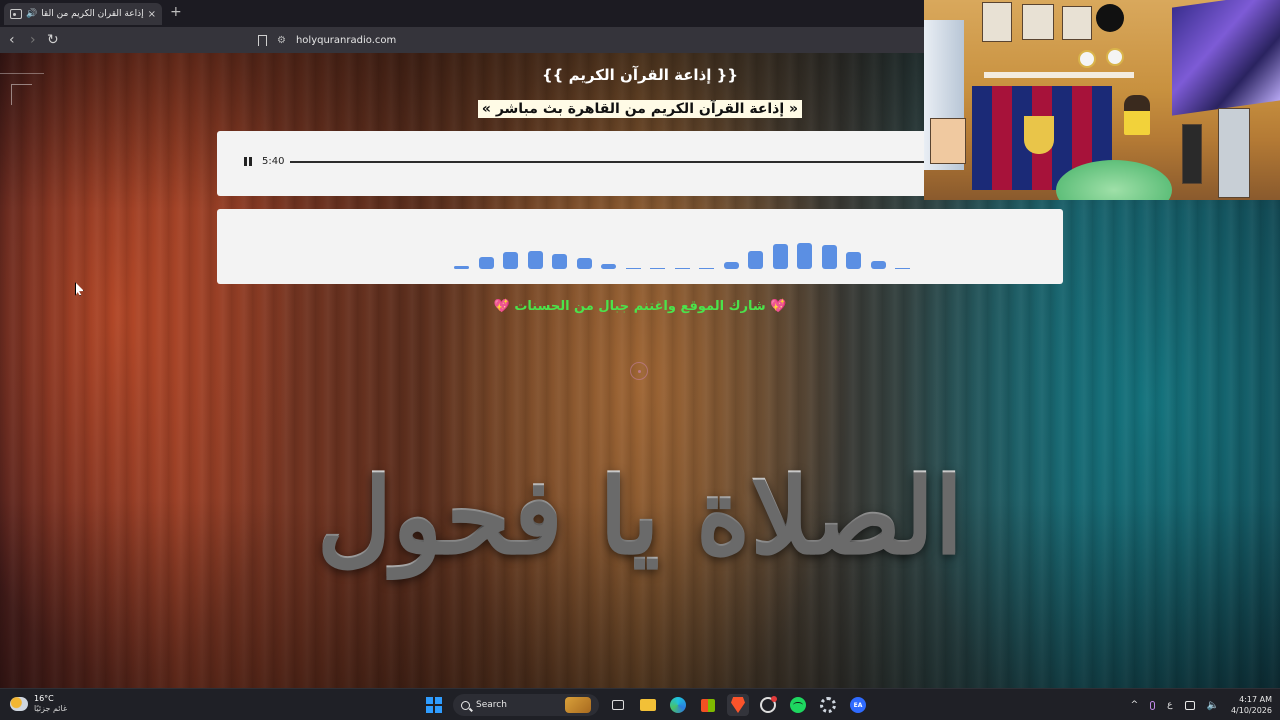 The image size is (1280, 720). Describe the element at coordinates (33, 40) in the screenshot. I see `forward-button: ›` at that location.